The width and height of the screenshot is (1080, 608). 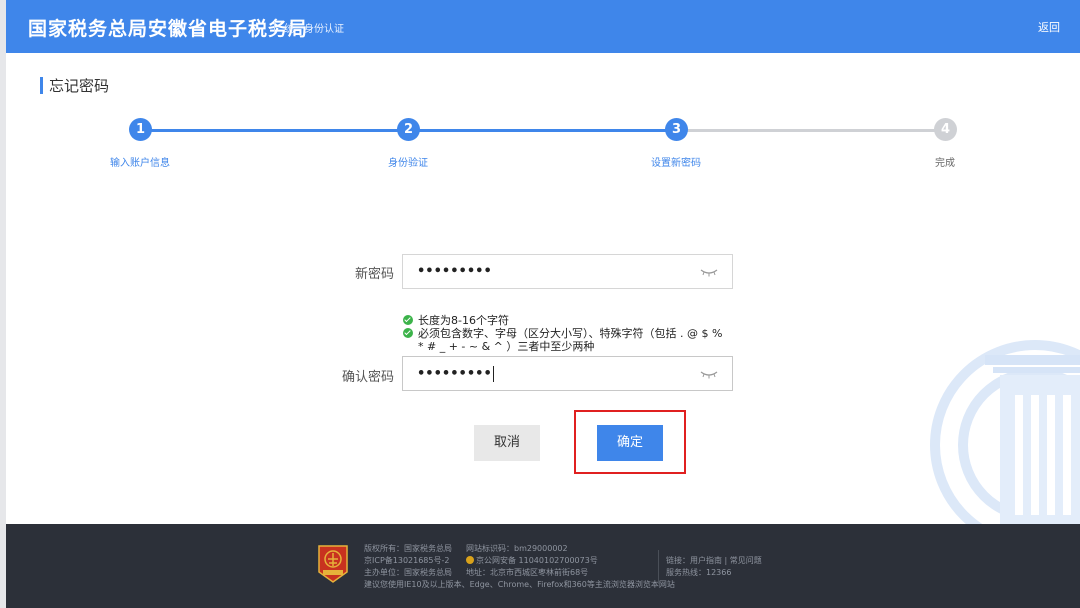 What do you see at coordinates (408, 129) in the screenshot?
I see `step-2-circle: 2` at bounding box center [408, 129].